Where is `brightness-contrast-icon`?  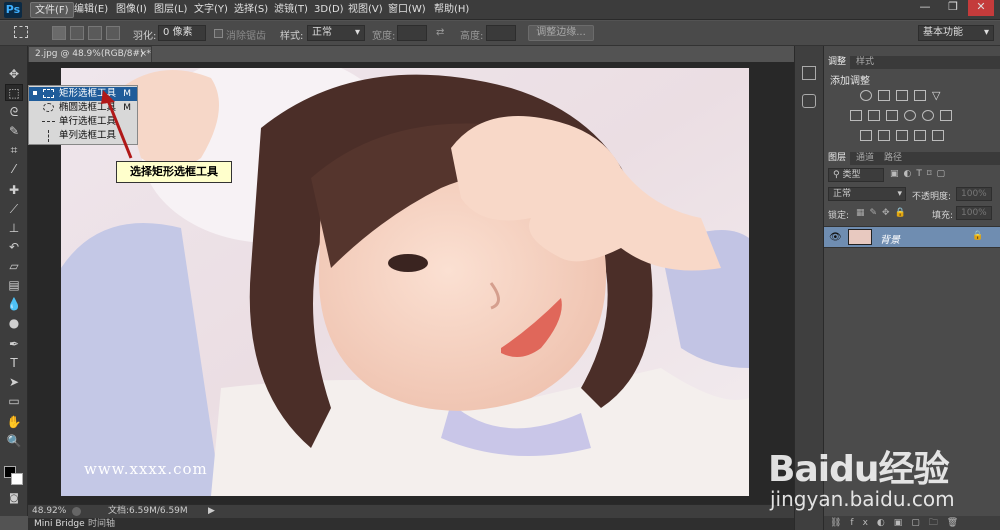 brightness-contrast-icon is located at coordinates (866, 95).